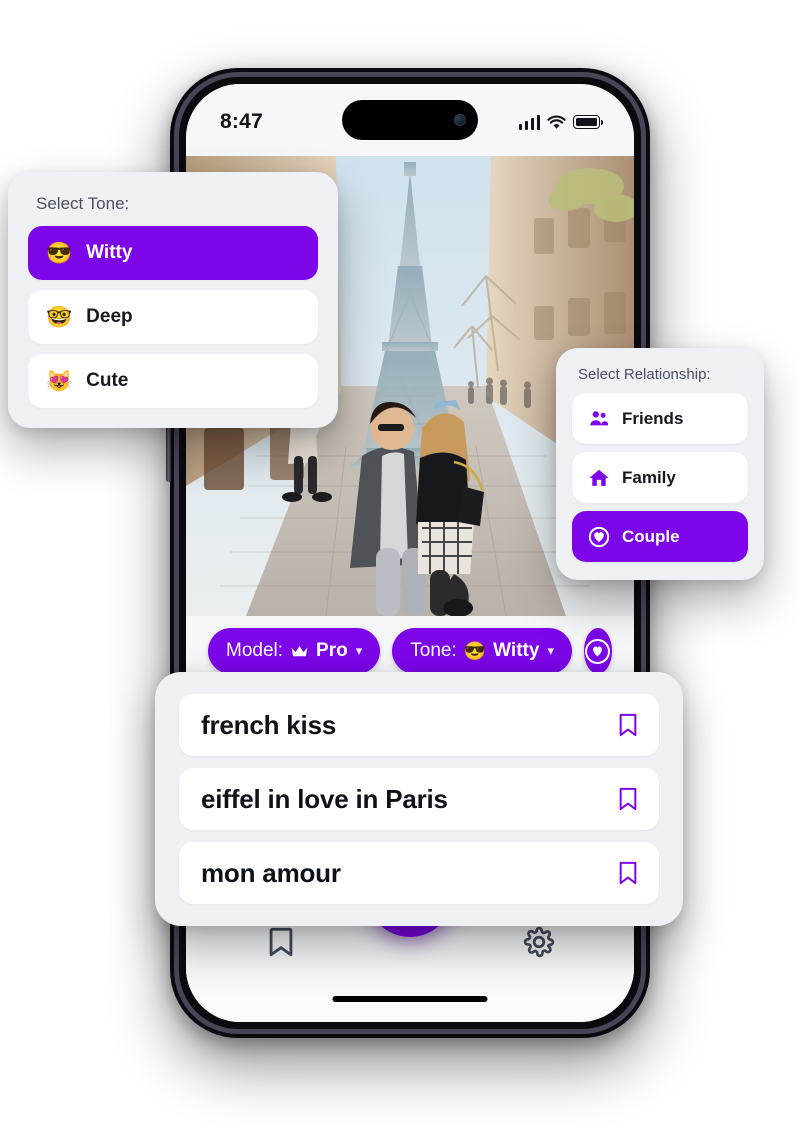 This screenshot has width=800, height=1129. I want to click on caption-text: french kiss, so click(269, 724).